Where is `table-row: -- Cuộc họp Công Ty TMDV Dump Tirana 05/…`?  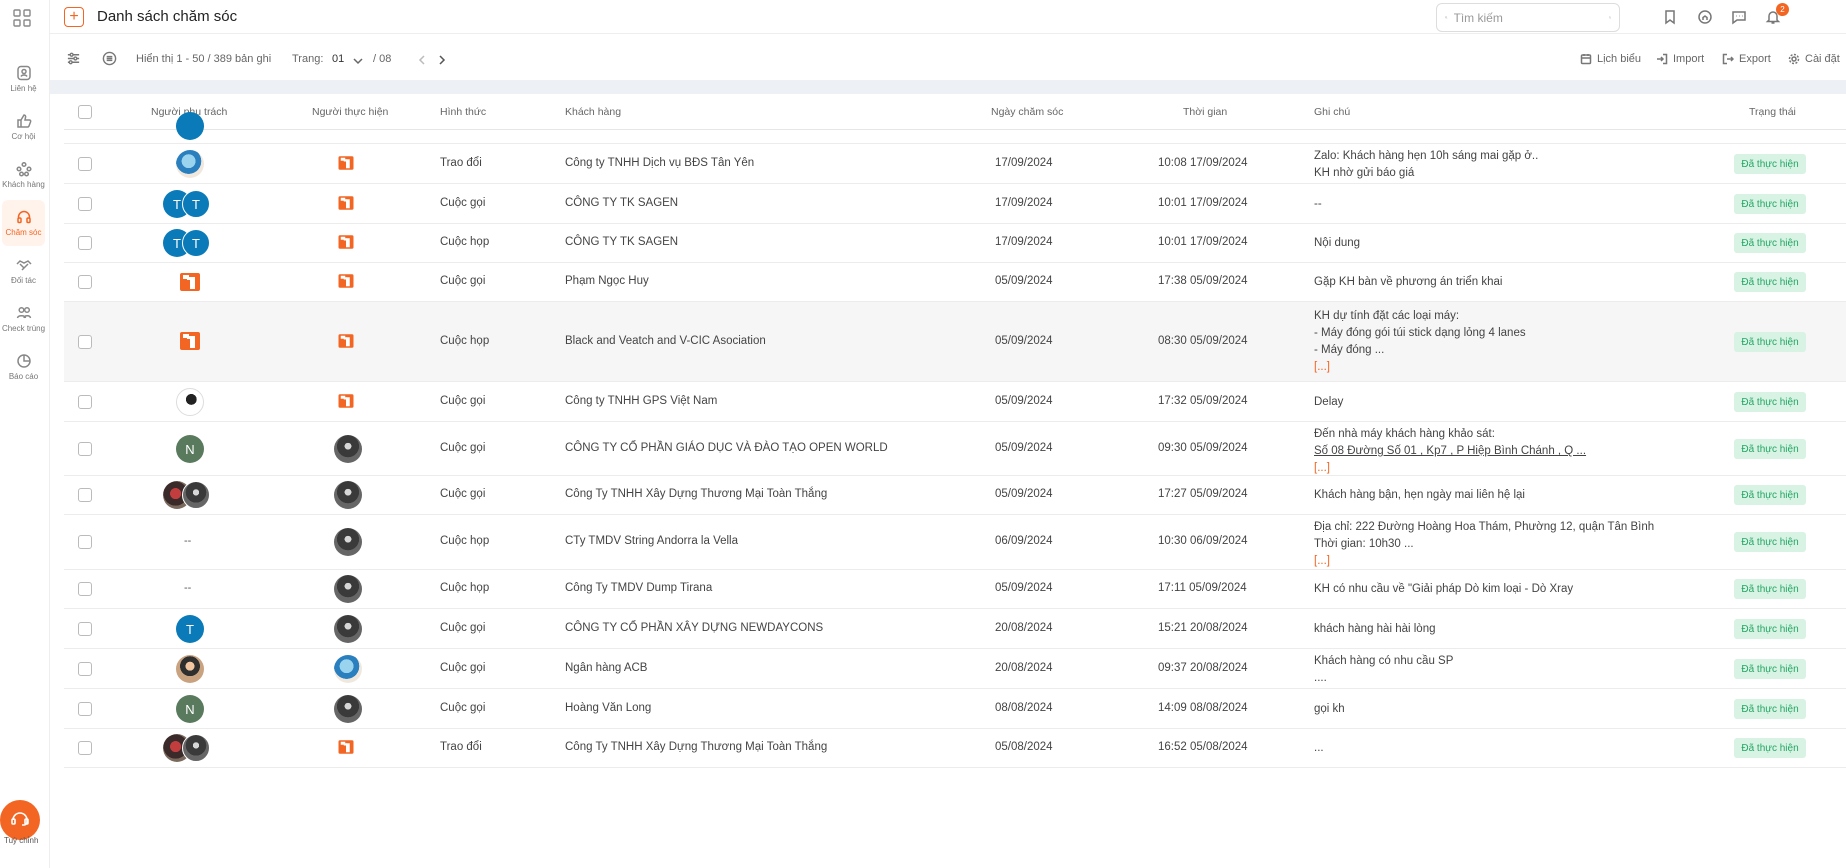 table-row: -- Cuộc họp Công Ty TMDV Dump Tirana 05/… is located at coordinates (955, 589).